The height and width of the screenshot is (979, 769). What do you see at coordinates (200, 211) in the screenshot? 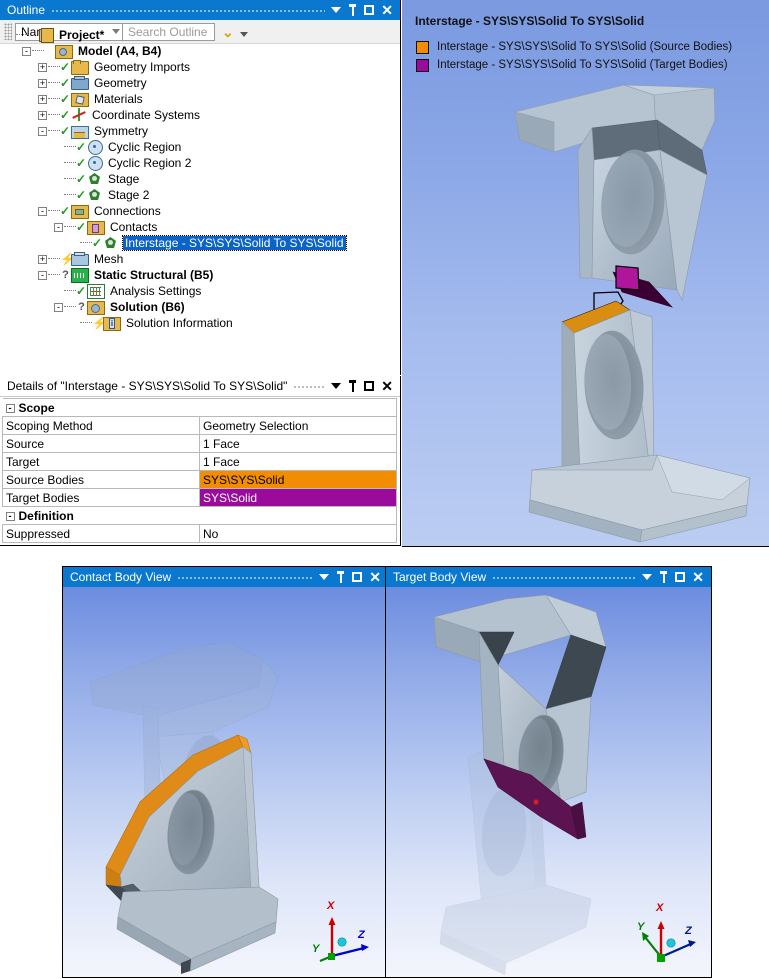
I see `tree-item-connections: - ✓ Connections` at bounding box center [200, 211].